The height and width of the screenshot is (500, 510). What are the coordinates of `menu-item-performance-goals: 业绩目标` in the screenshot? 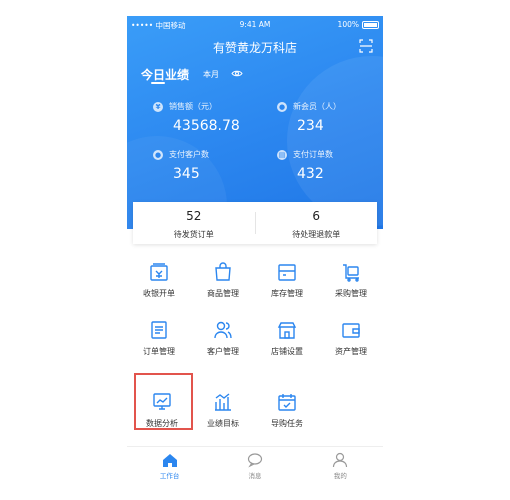 It's located at (223, 418).